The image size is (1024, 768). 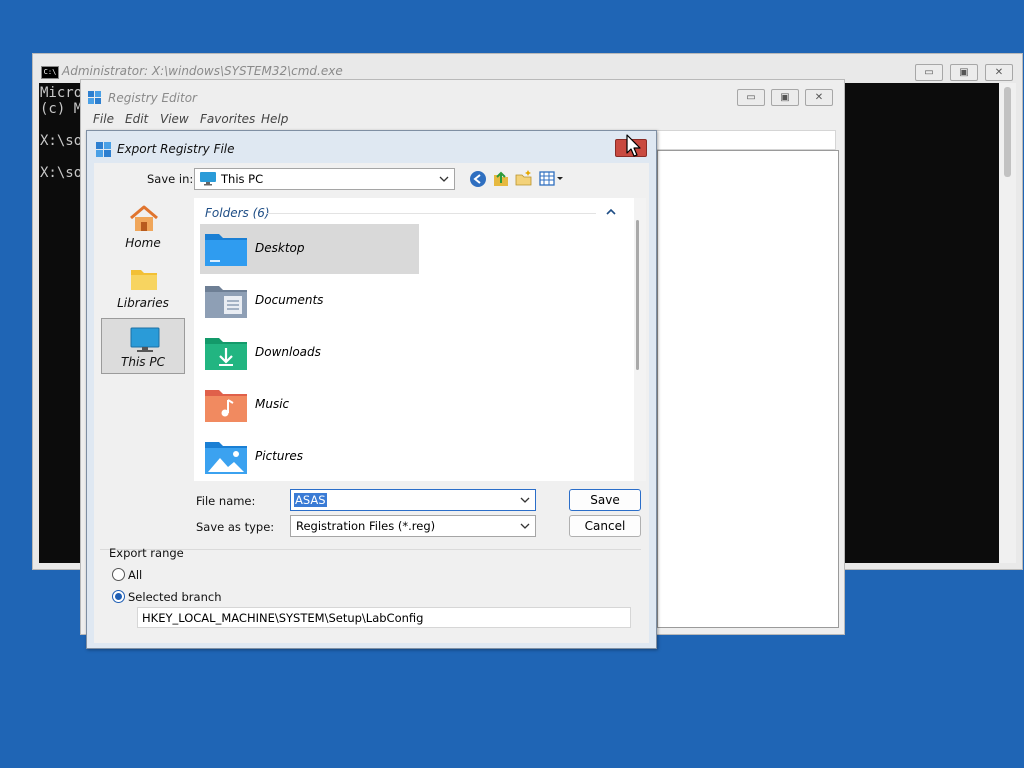 I want to click on regedit-minimize-button: ▭, so click(x=751, y=97).